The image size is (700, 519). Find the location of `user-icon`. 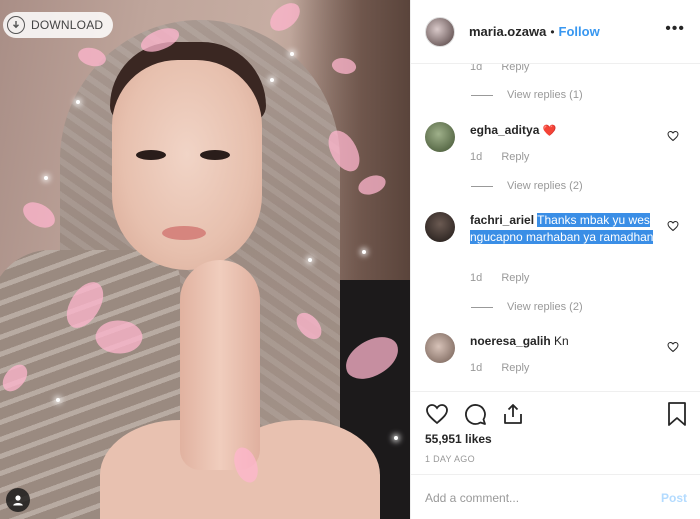

user-icon is located at coordinates (18, 500).